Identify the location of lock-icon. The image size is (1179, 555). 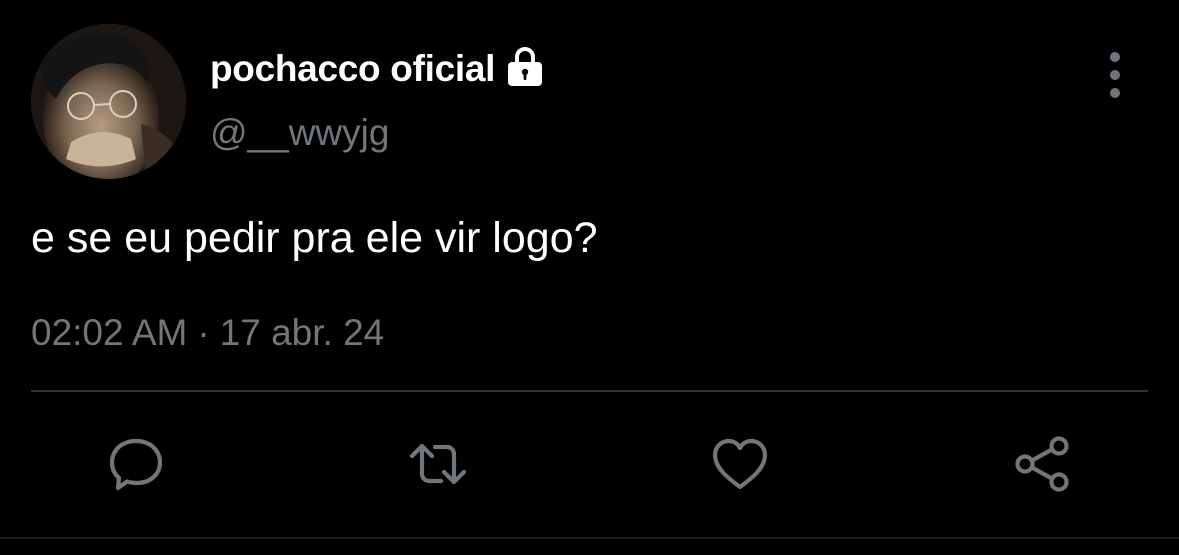
(525, 66).